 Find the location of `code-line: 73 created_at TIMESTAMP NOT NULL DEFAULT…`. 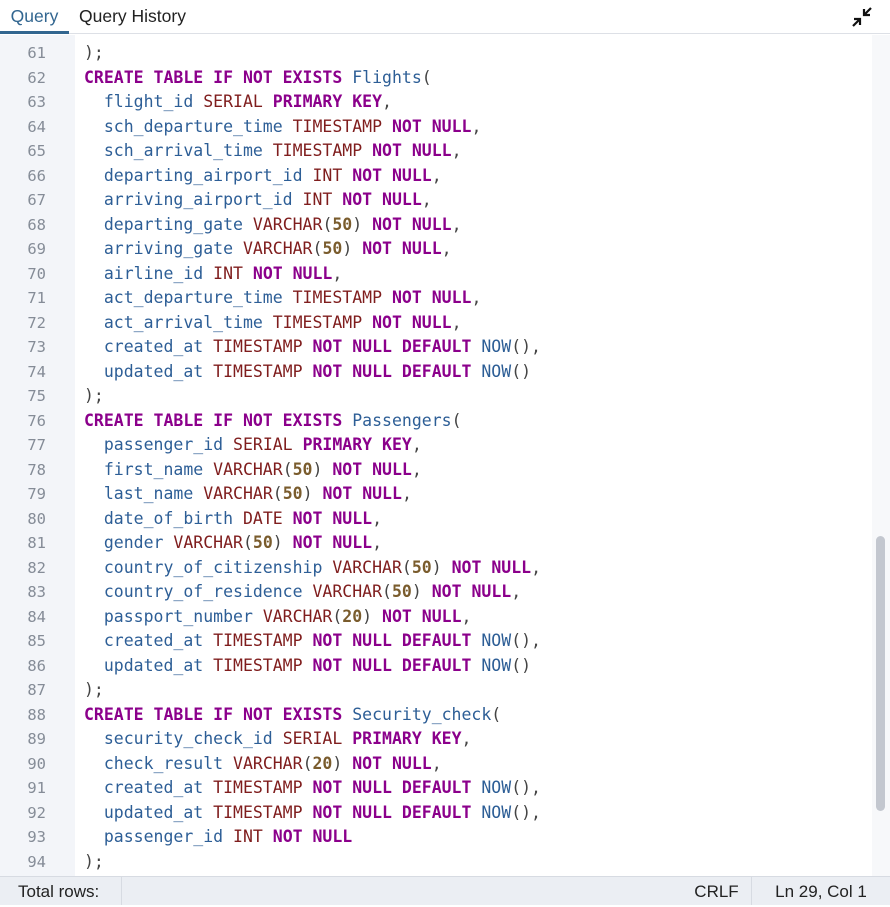

code-line: 73 created_at TIMESTAMP NOT NULL DEFAULT… is located at coordinates (436, 347).